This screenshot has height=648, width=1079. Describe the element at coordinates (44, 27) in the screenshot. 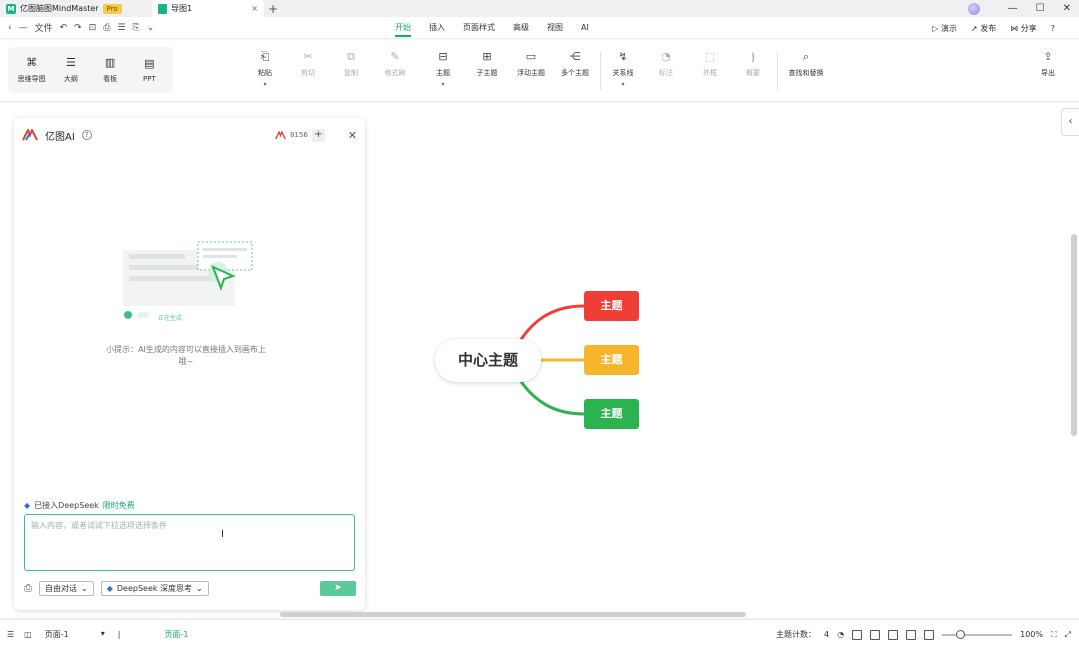

I see `file-menu: 文件` at that location.